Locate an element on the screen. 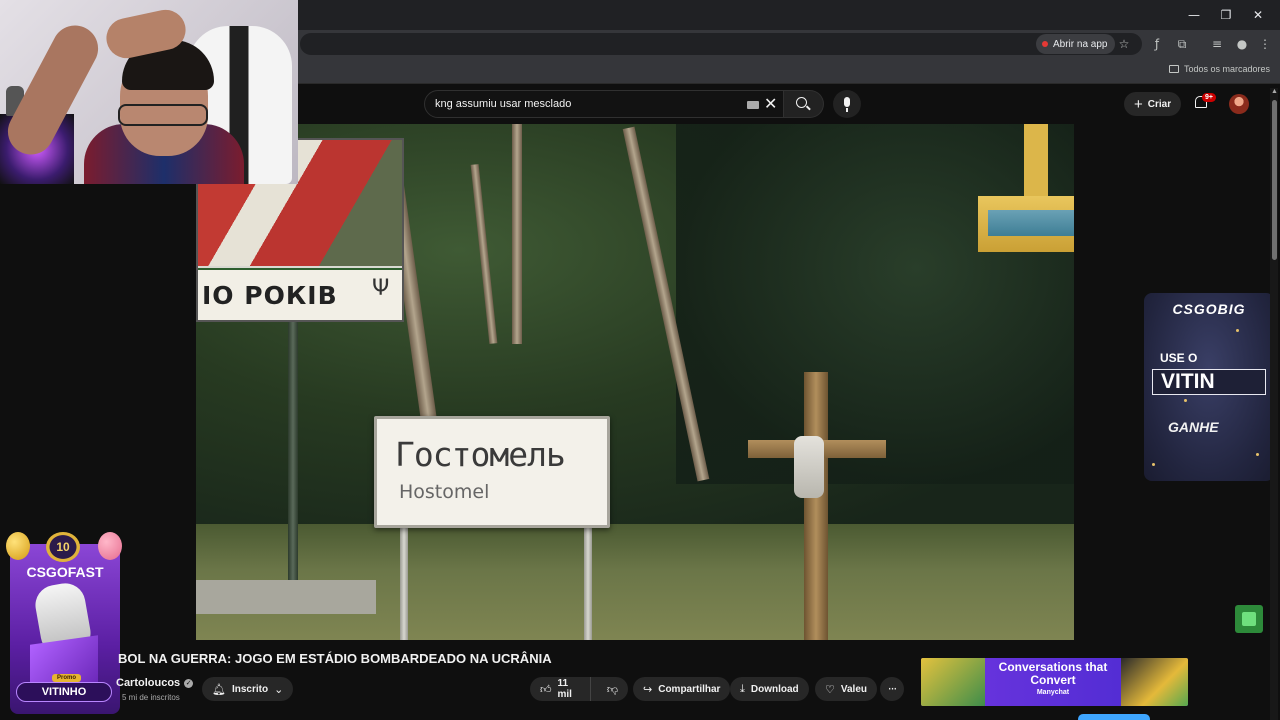 Image resolution: width=1280 pixels, height=720 pixels. csgobig-reward-label: GANHE is located at coordinates (1193, 427).